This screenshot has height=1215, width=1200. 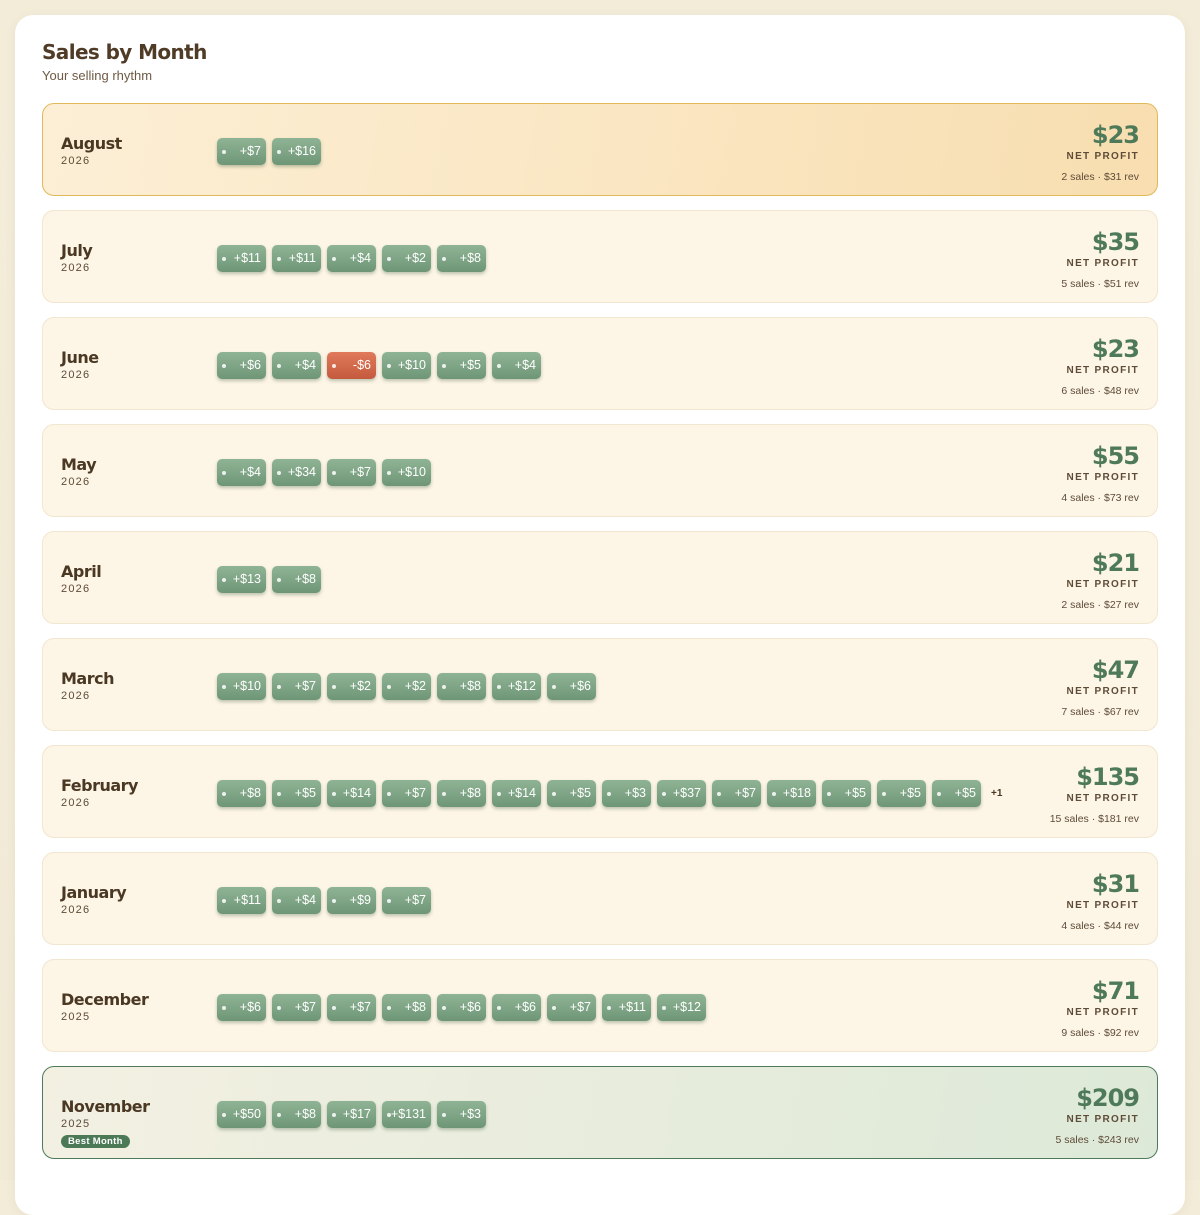 I want to click on sales-revenue-detail: 9 sales · $92 rev, so click(x=1100, y=1033).